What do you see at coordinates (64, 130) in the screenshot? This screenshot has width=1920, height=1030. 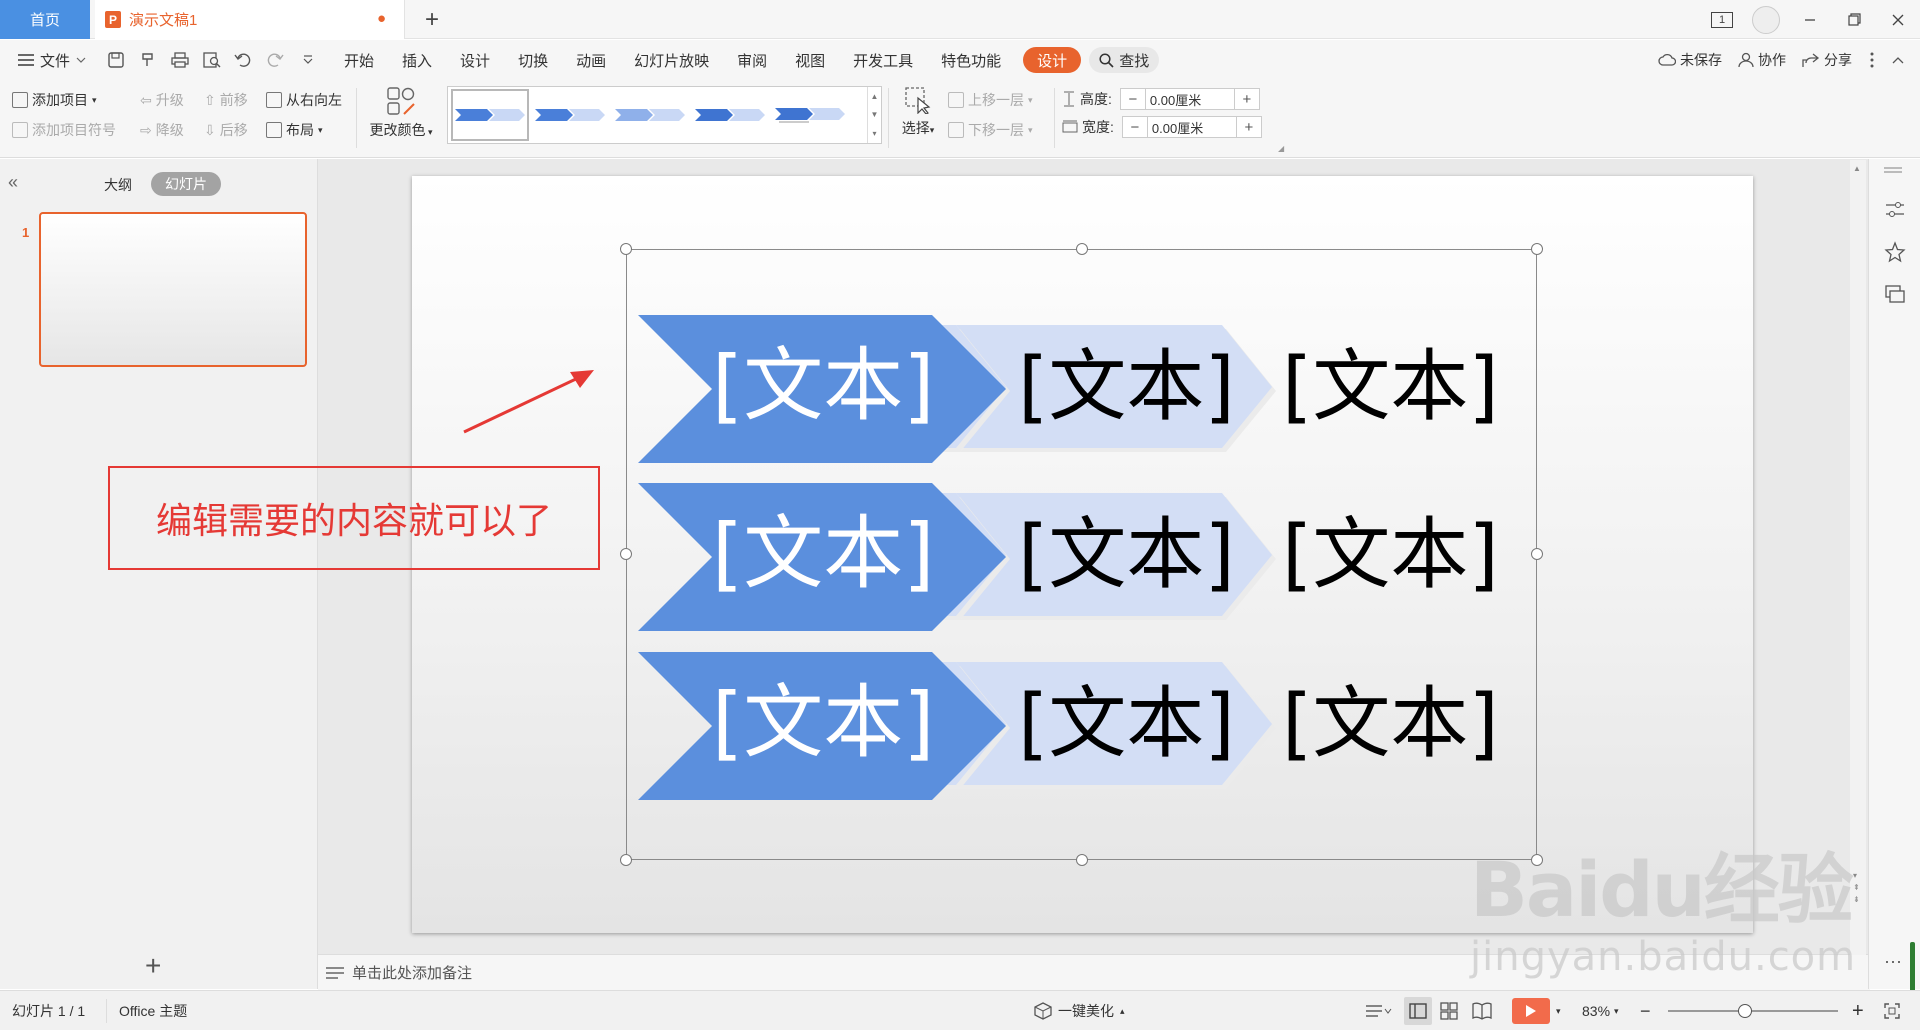 I see `add-bullet-button: 添加项目符号` at bounding box center [64, 130].